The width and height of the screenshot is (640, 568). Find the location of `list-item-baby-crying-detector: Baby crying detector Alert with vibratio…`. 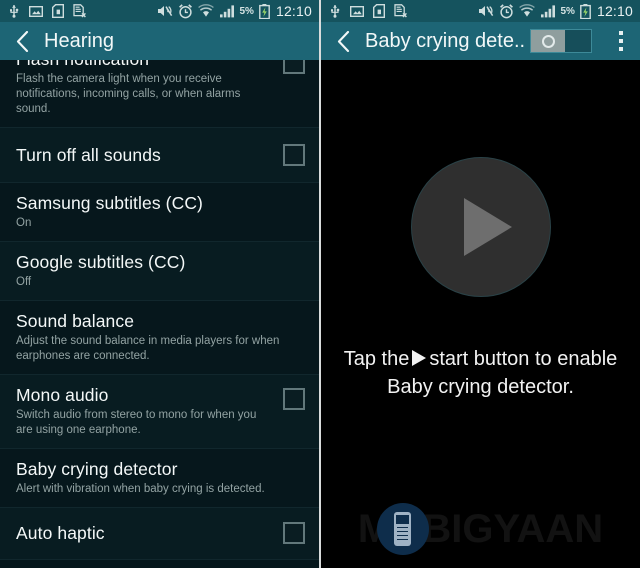

list-item-baby-crying-detector: Baby crying detector Alert with vibratio… is located at coordinates (159, 478).